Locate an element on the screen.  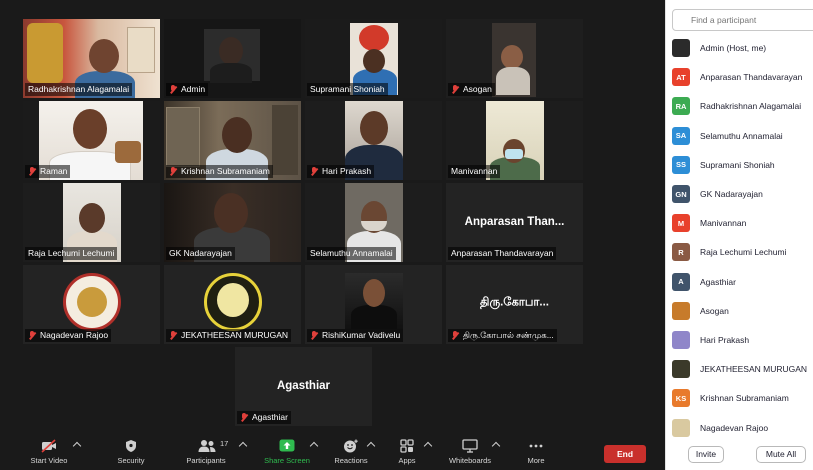
name-tag: Manivannan is located at coordinates (474, 171).